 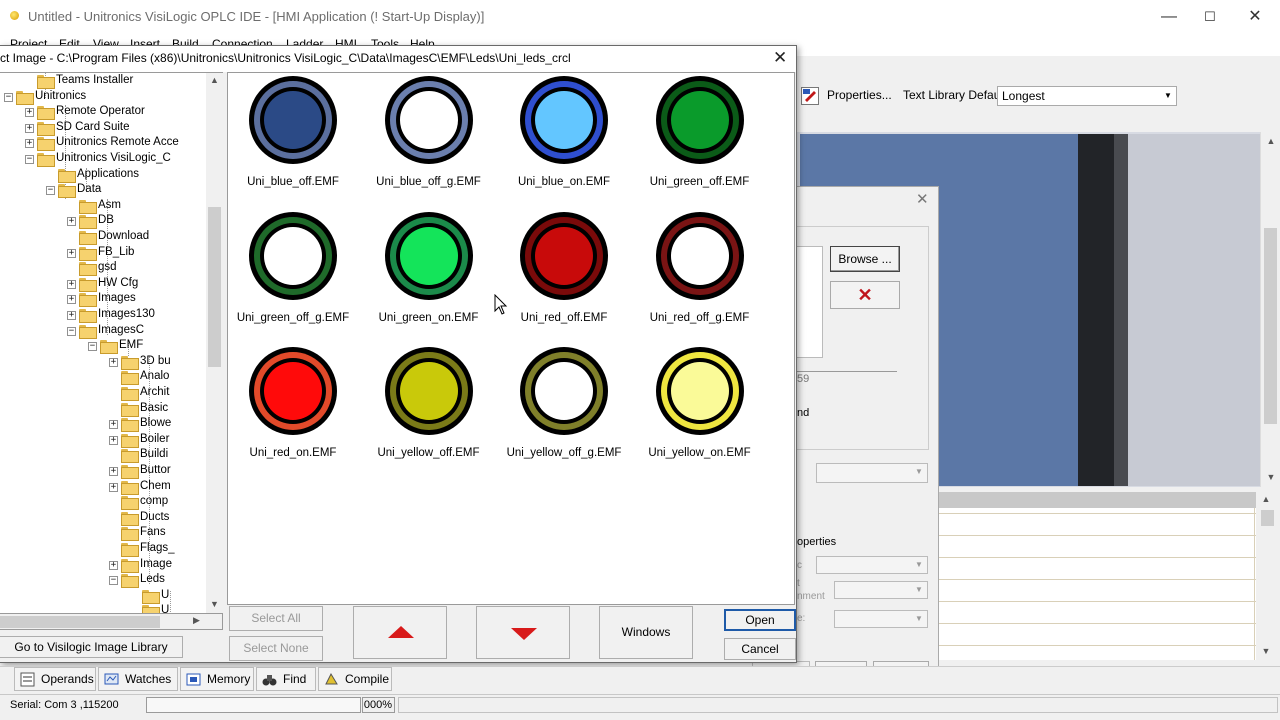 I want to click on output-list, so click(x=1099, y=576).